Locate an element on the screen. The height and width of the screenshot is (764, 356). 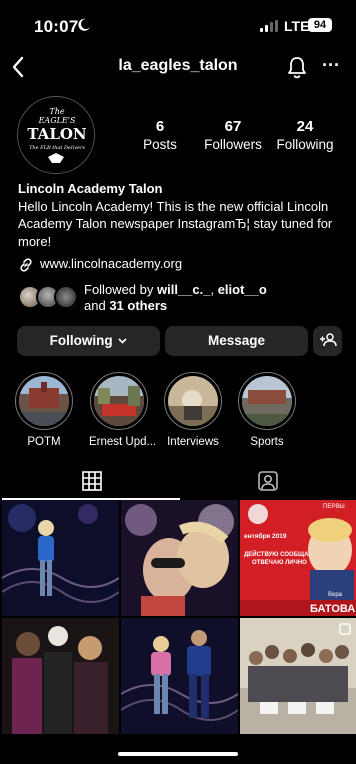
poster-line2: ОТВЕЧАЮ ЛИЧНО is located at coordinates (279, 563).